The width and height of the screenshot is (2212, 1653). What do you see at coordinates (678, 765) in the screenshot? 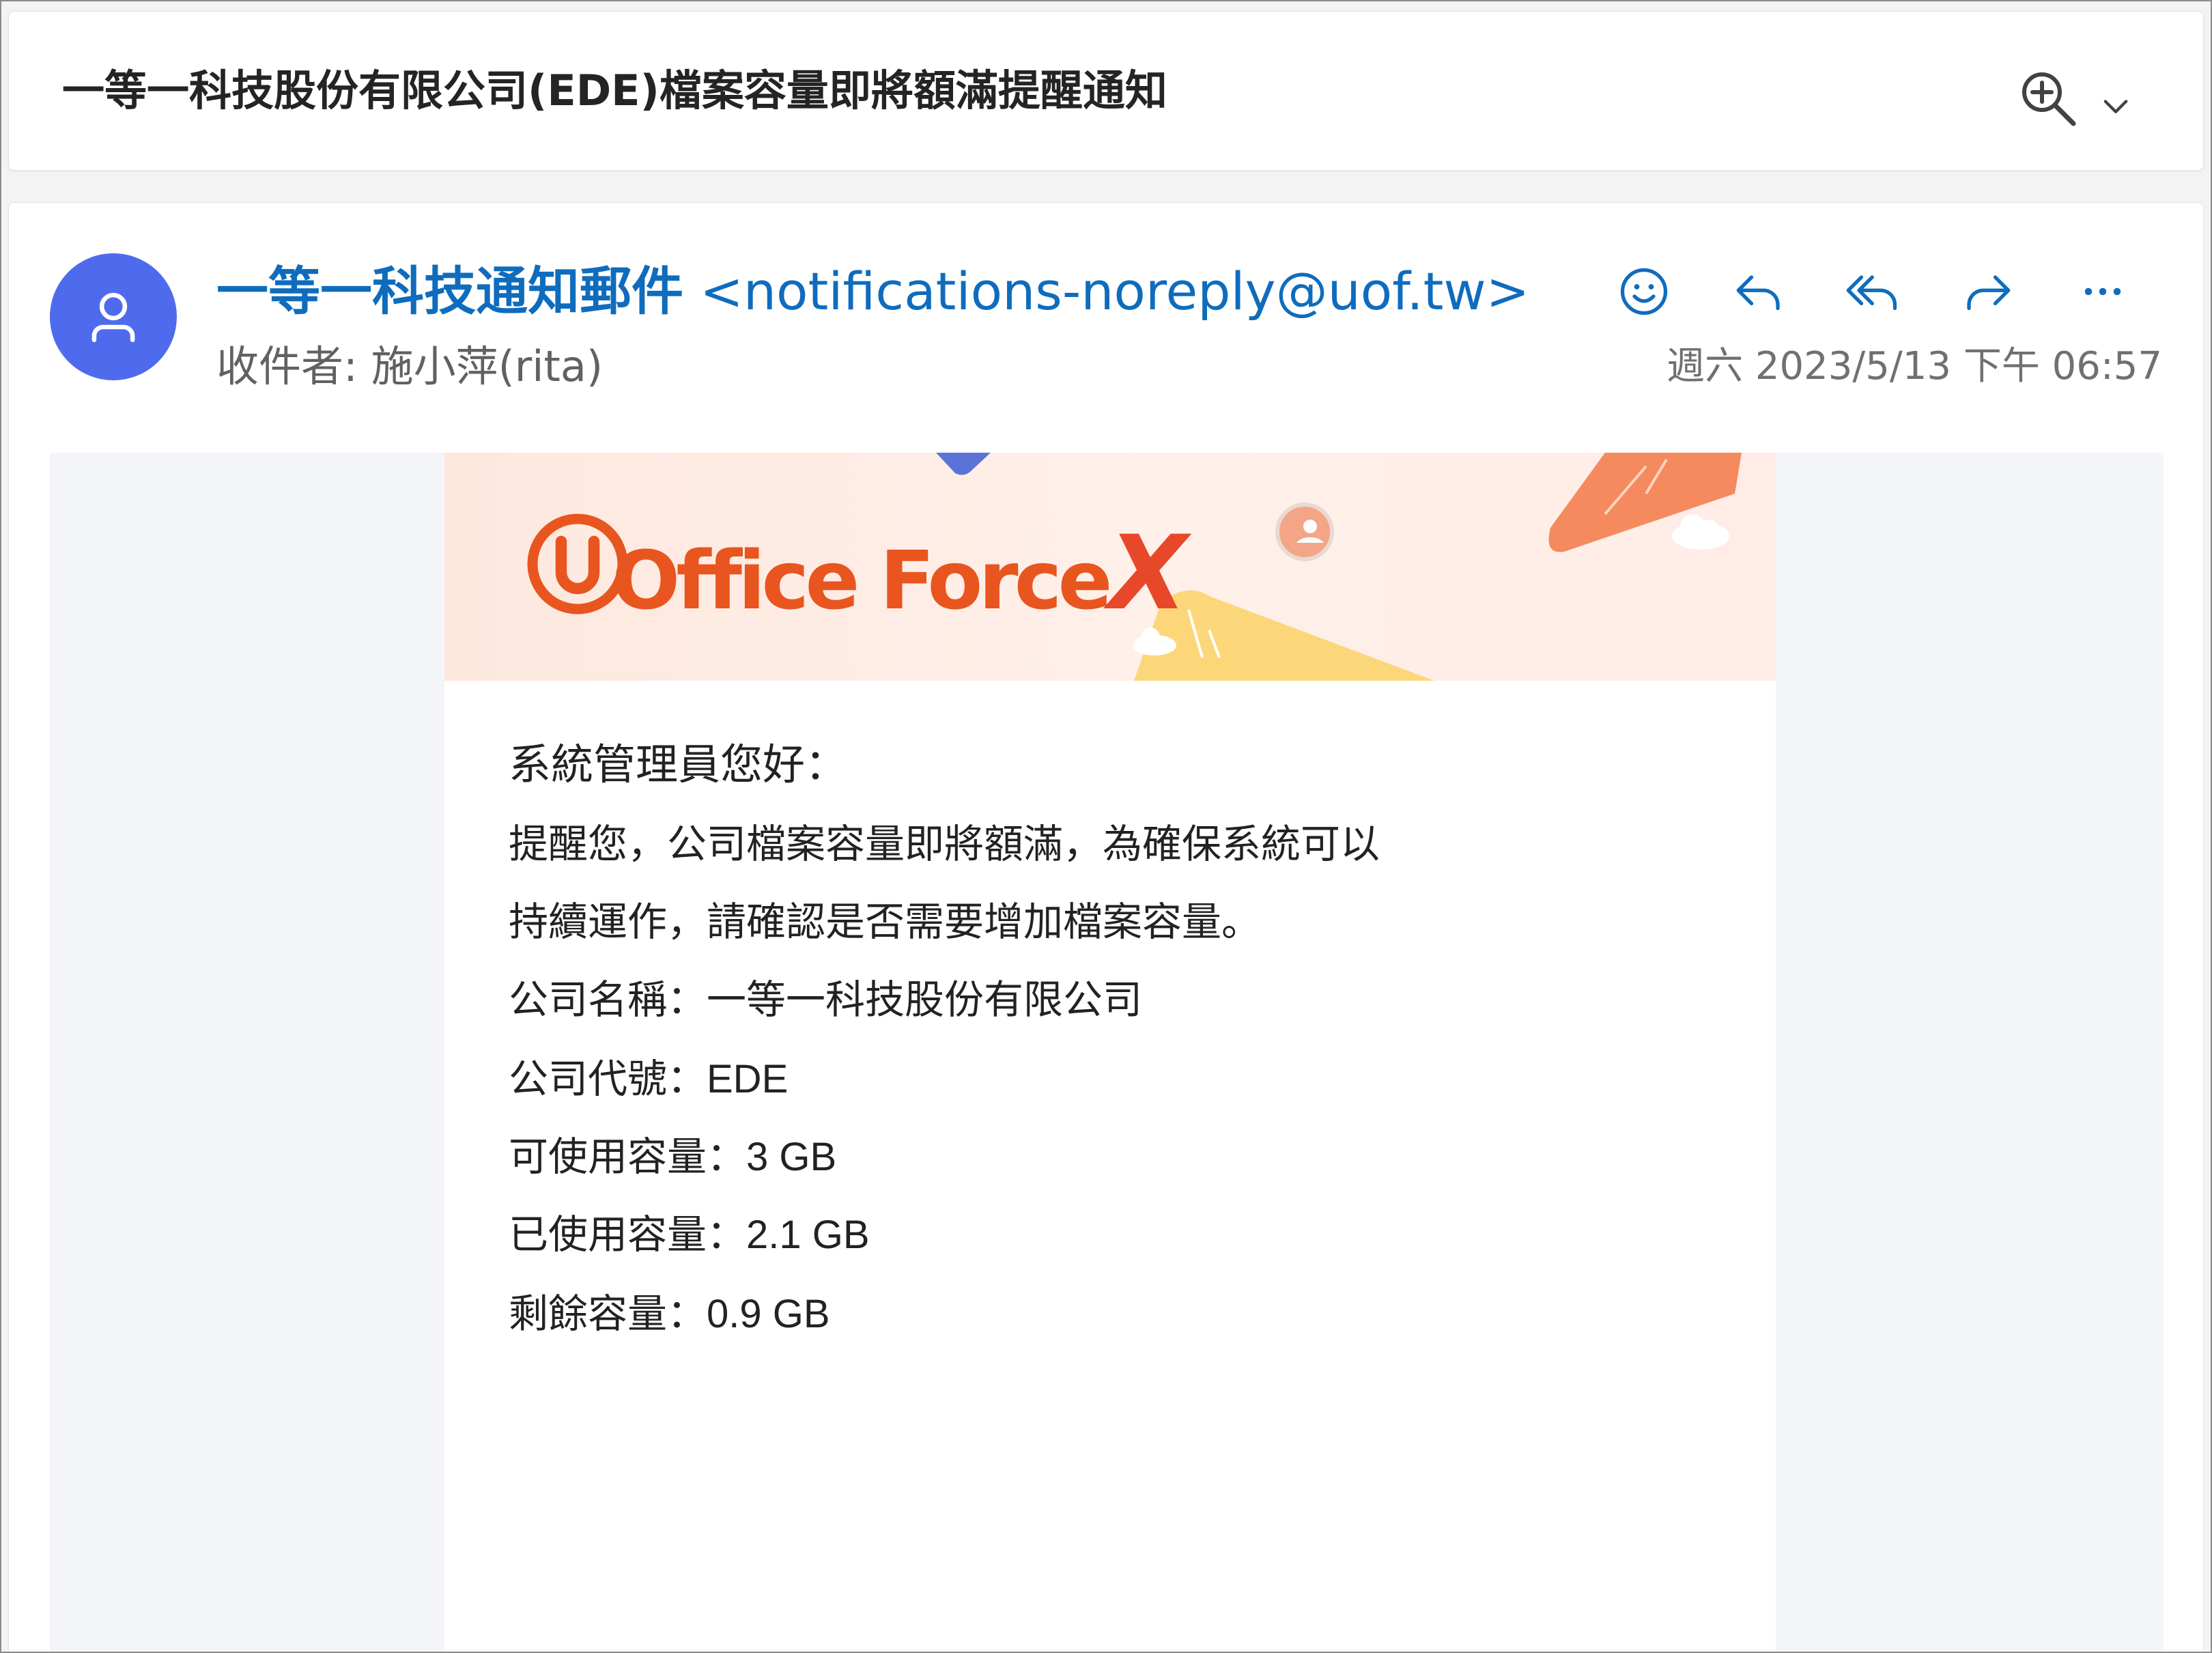
I see `greeting: 系統管理員您好：` at bounding box center [678, 765].